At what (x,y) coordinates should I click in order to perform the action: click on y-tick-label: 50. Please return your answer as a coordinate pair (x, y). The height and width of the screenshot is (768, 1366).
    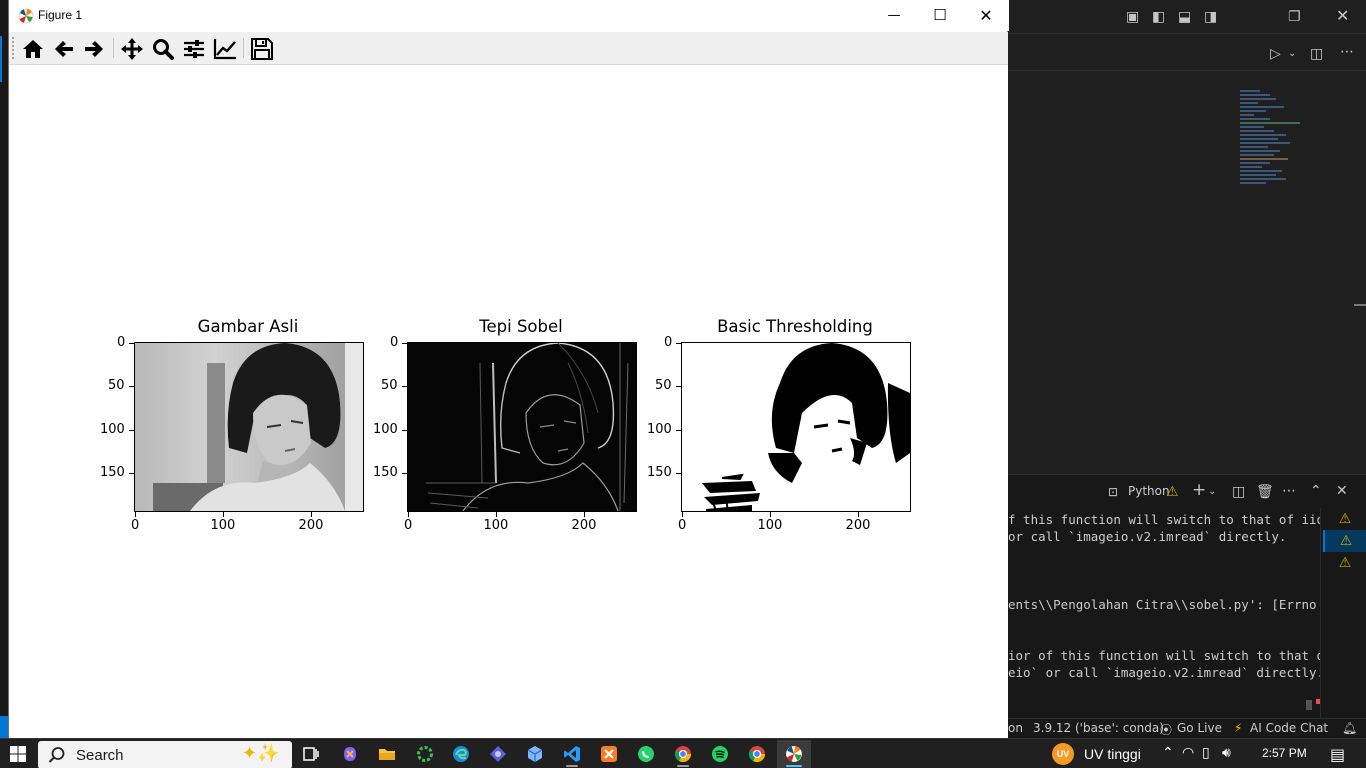
    Looking at the image, I should click on (663, 386).